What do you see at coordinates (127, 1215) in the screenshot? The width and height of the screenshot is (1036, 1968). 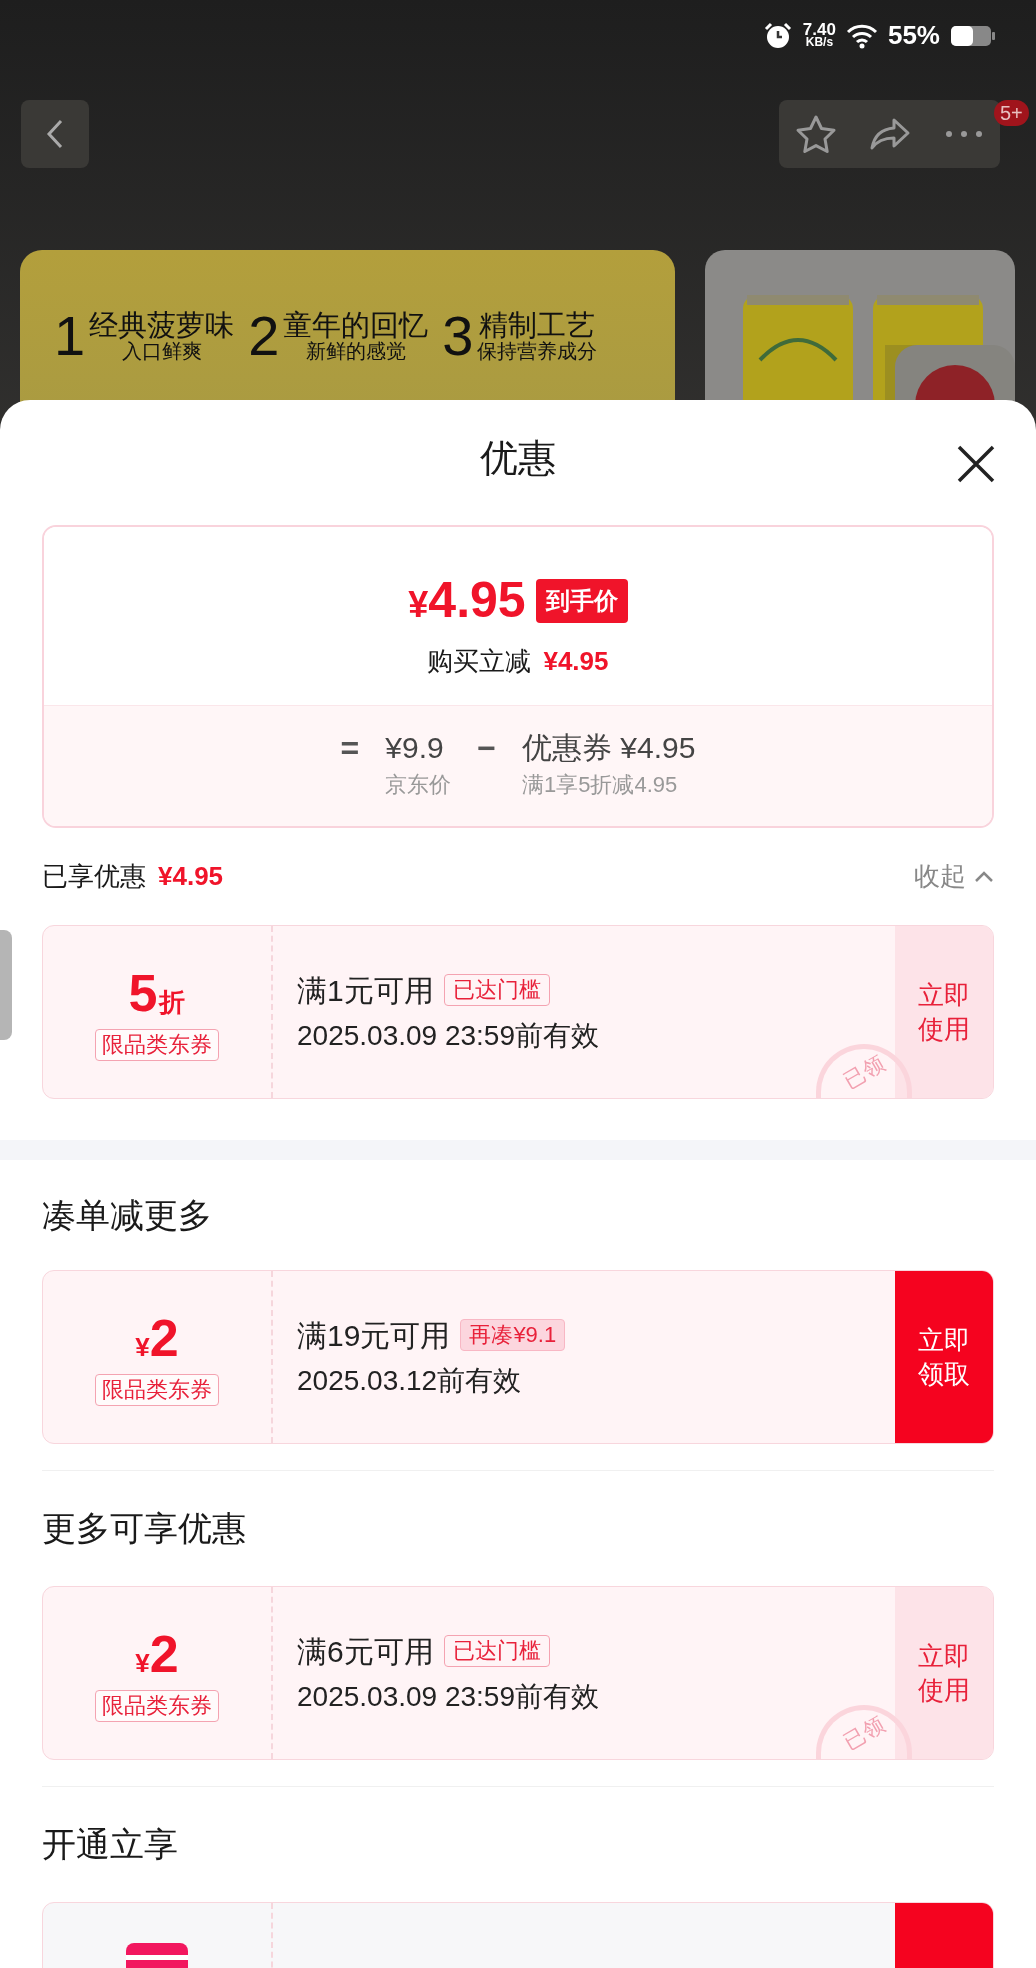 I see `section-title: 凑单减更多` at bounding box center [127, 1215].